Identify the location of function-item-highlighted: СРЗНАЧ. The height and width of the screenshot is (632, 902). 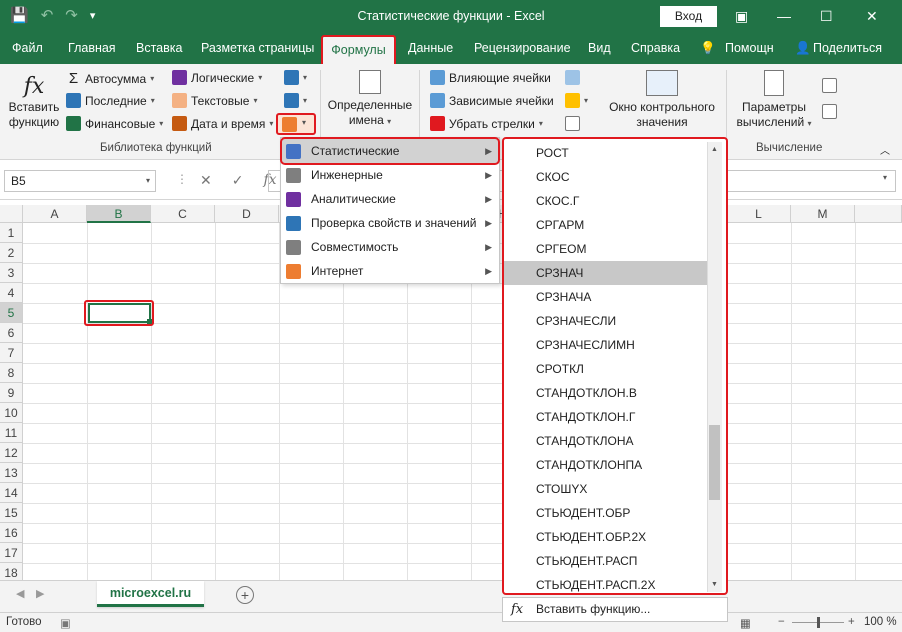
(607, 273).